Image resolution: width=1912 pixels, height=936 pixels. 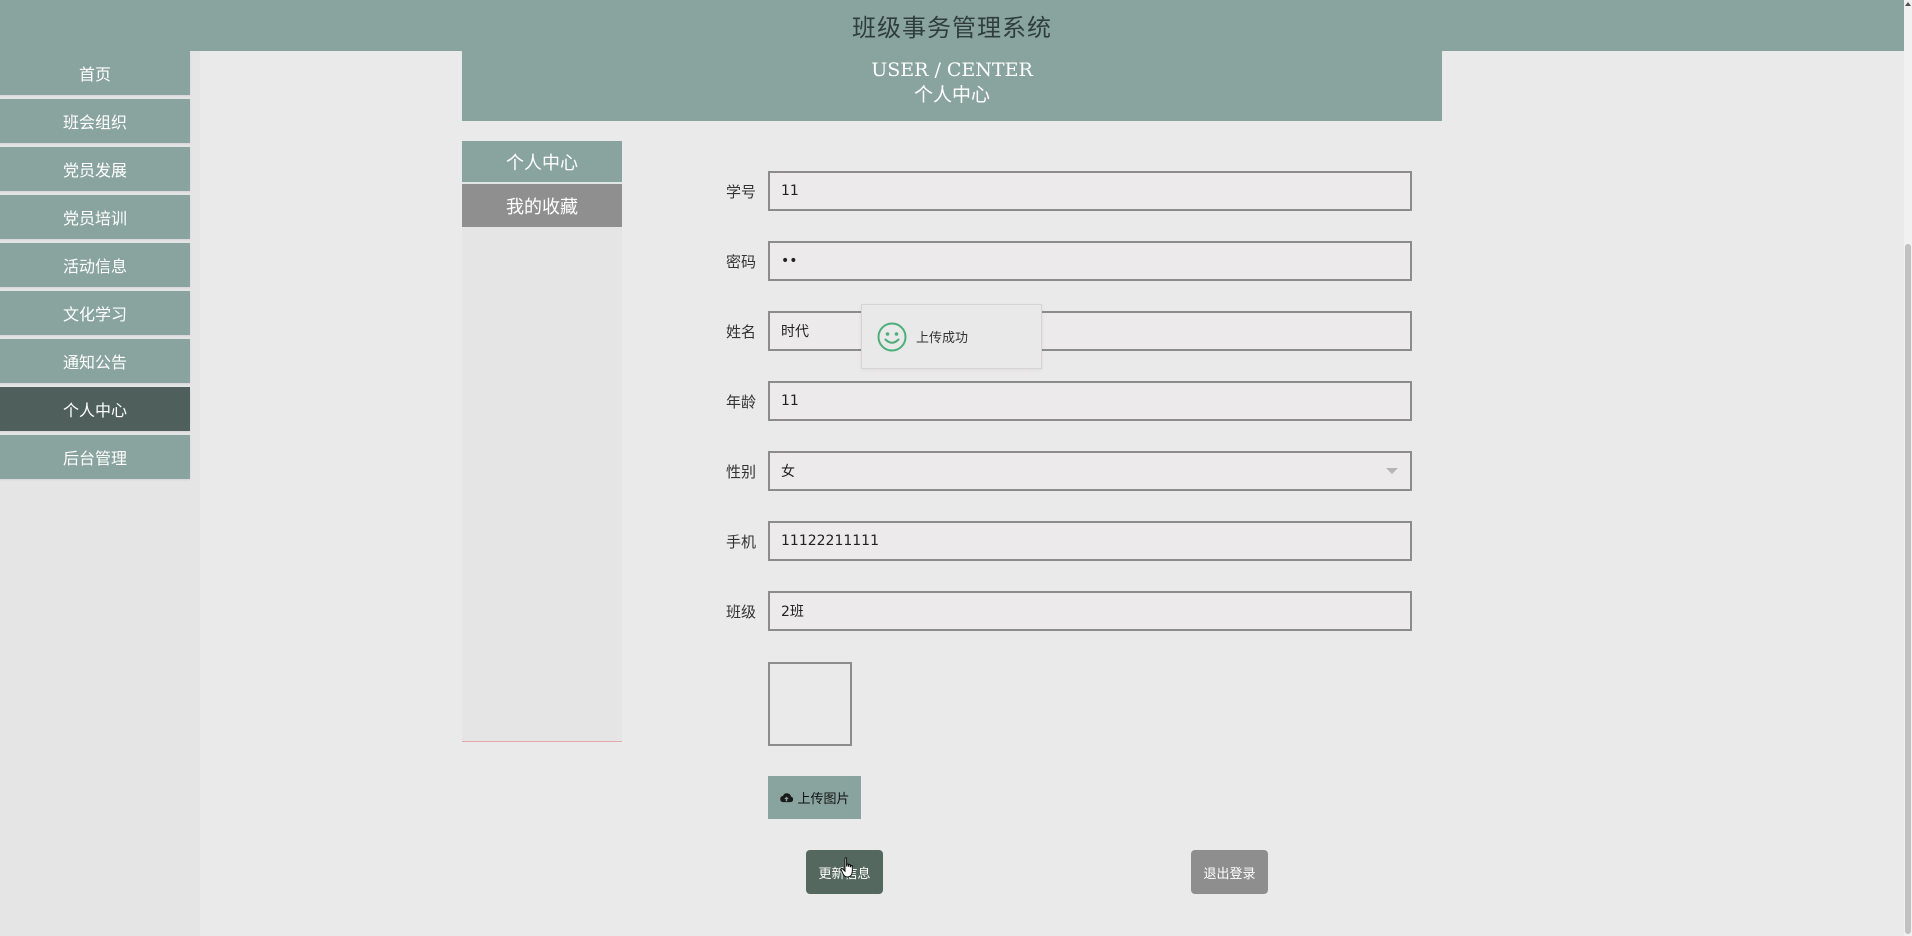 What do you see at coordinates (95, 313) in the screenshot?
I see `sidebar-item-culture-study: 文化学习` at bounding box center [95, 313].